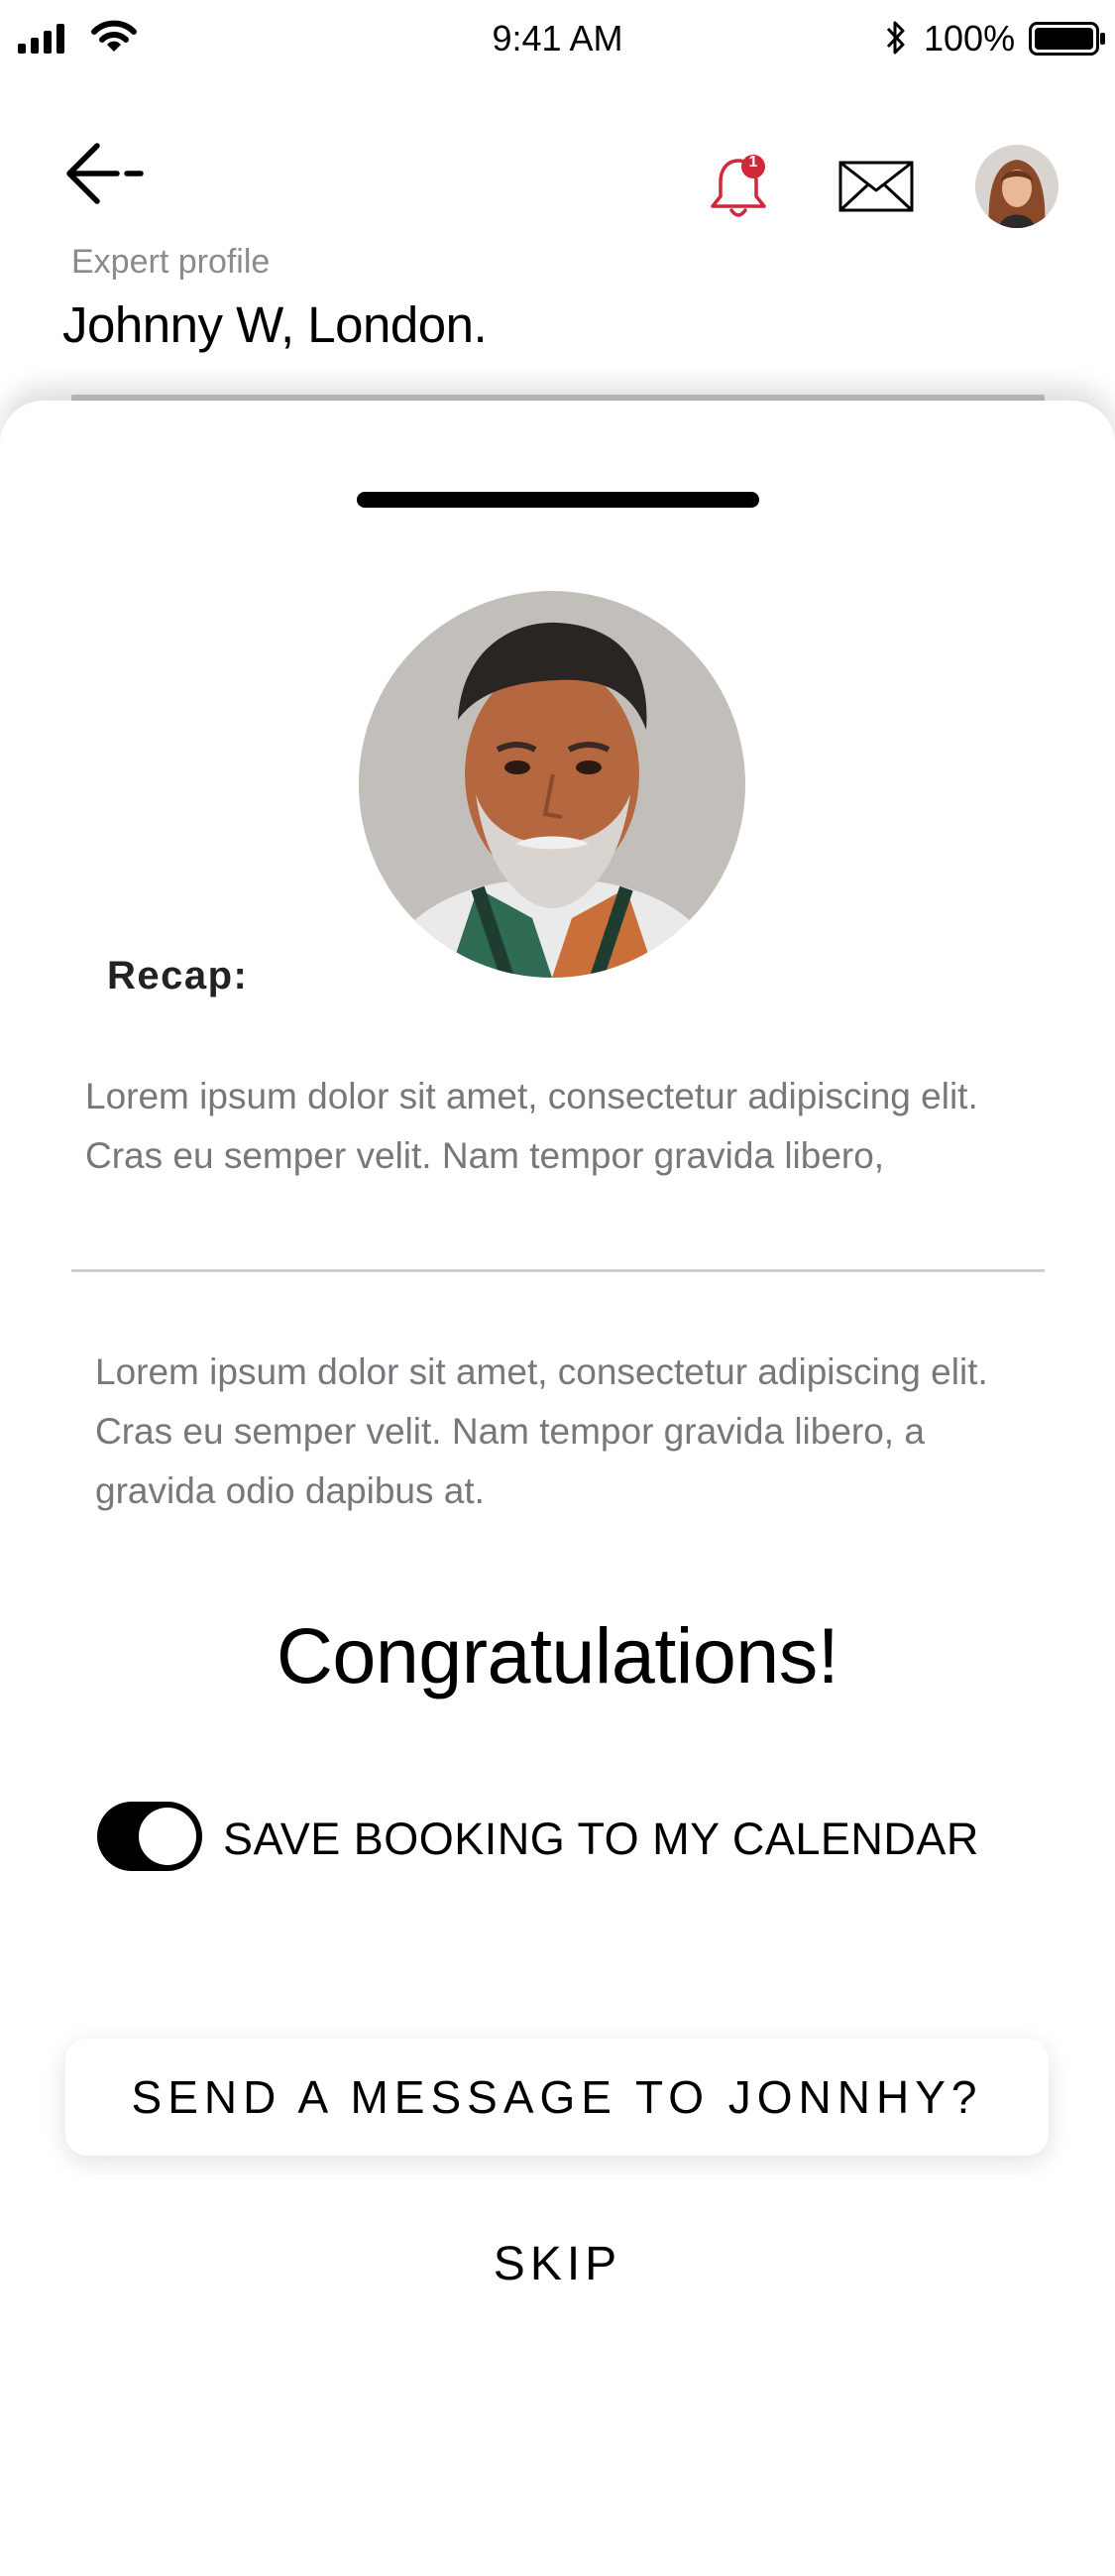 Image resolution: width=1115 pixels, height=2576 pixels. I want to click on save-calendar-toggle, so click(149, 1836).